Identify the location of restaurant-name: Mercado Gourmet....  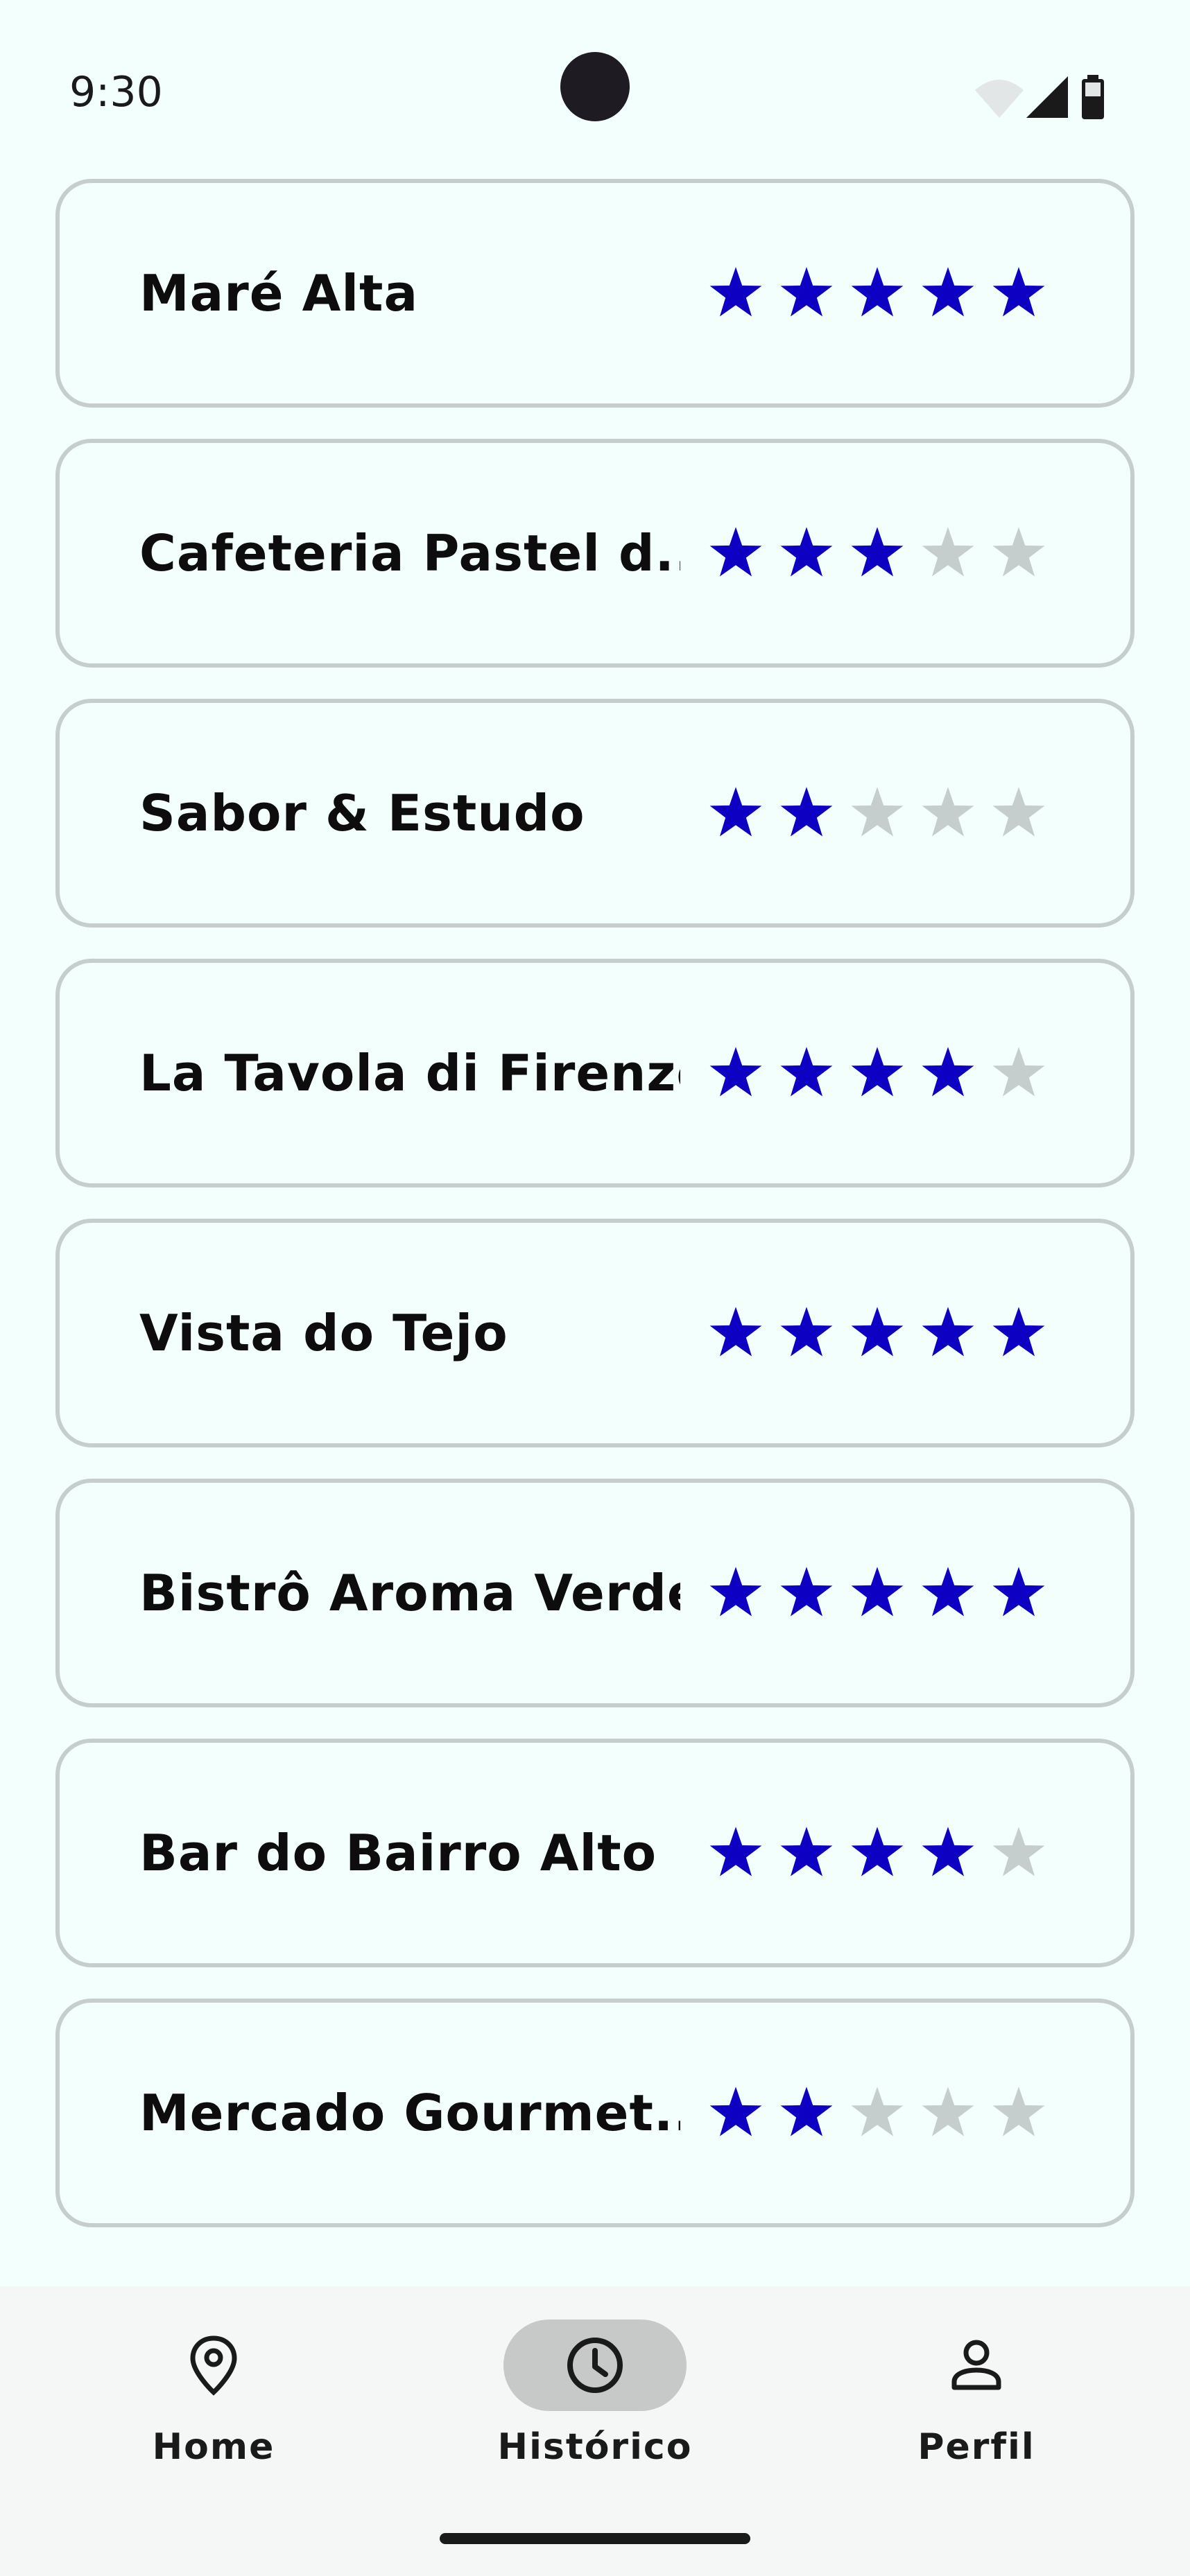
(409, 2113).